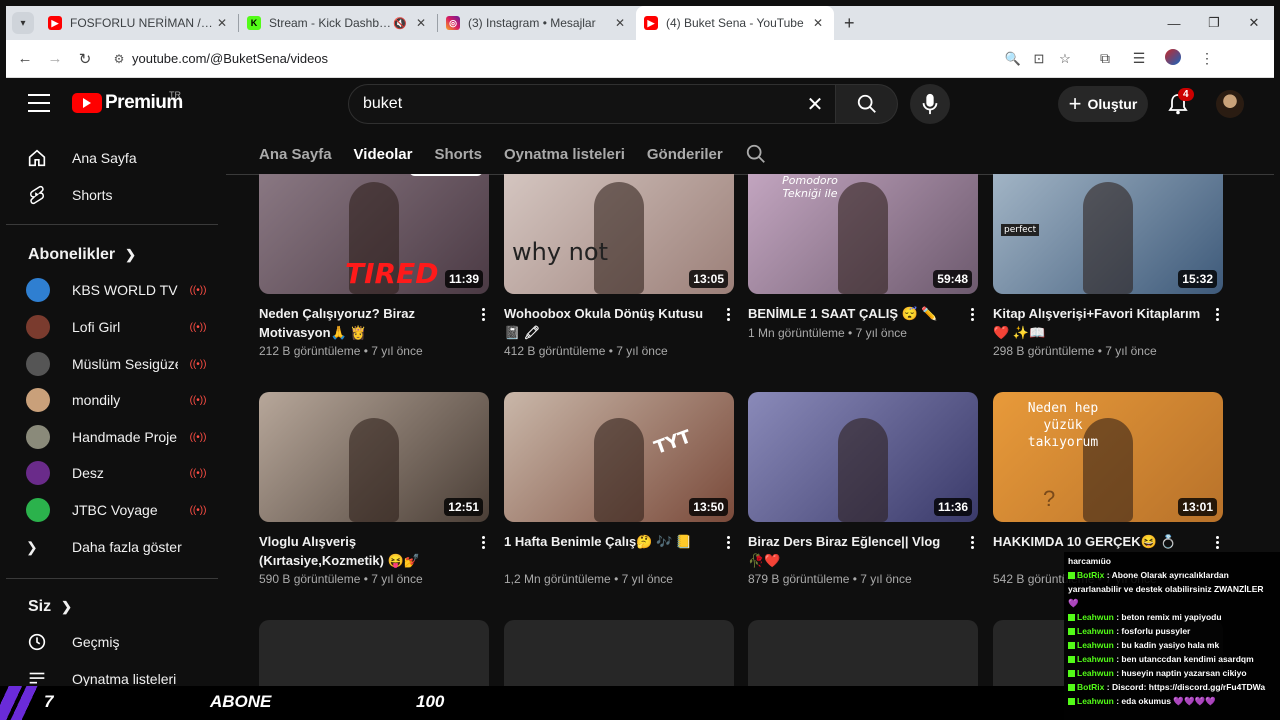  Describe the element at coordinates (382, 155) in the screenshot. I see `tab-videos: Videolar` at that location.